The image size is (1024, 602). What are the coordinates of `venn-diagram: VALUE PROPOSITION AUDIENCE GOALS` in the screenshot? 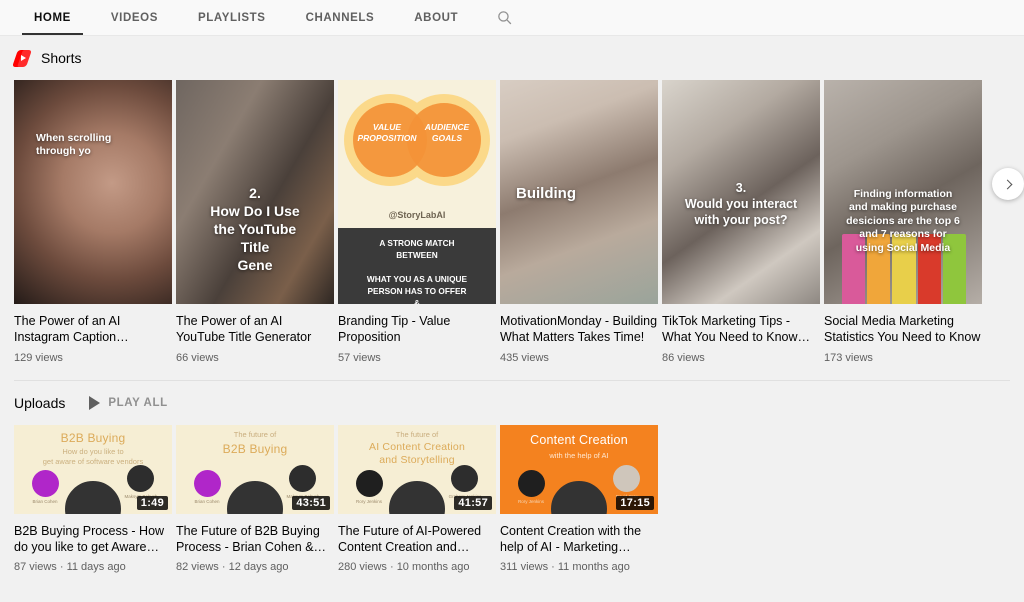 It's located at (417, 145).